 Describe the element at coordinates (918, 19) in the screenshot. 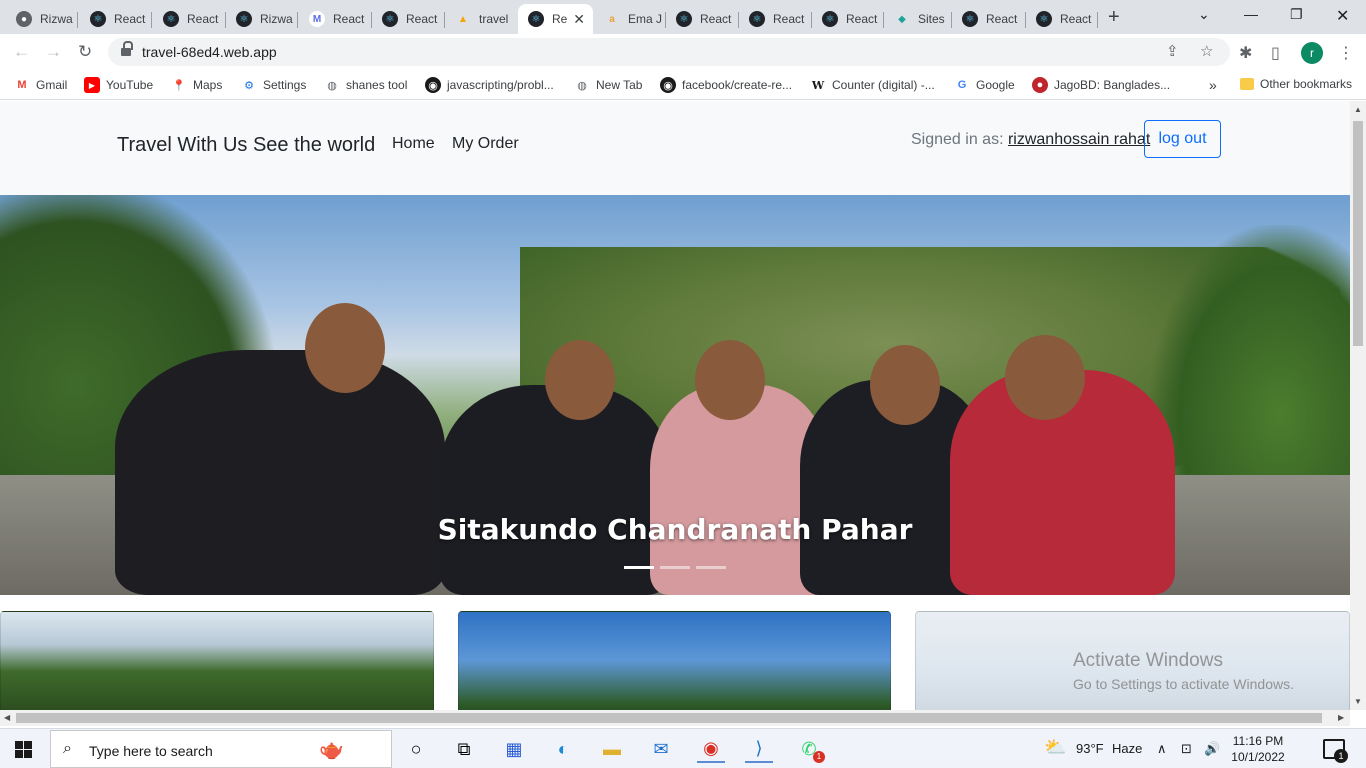

I see `browser-tab: ◆ Sites` at that location.